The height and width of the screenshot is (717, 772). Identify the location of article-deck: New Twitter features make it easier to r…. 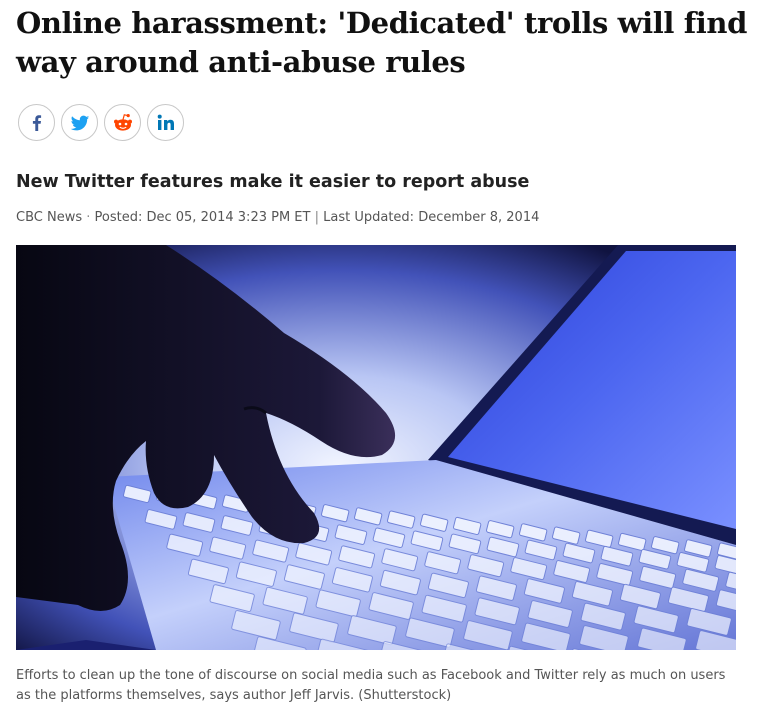
(273, 182).